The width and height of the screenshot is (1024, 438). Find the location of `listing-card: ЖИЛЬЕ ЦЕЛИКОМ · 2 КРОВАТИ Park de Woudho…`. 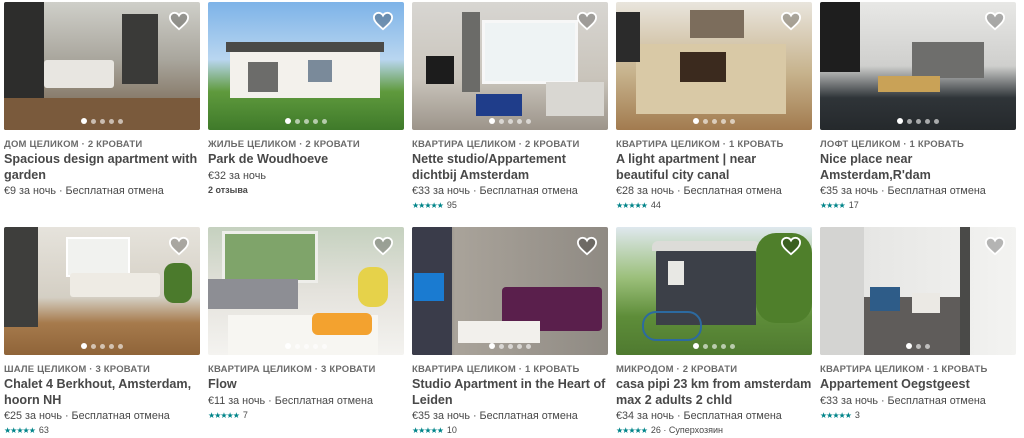

listing-card: ЖИЛЬЕ ЦЕЛИКОМ · 2 КРОВАТИ Park de Woudho… is located at coordinates (306, 99).